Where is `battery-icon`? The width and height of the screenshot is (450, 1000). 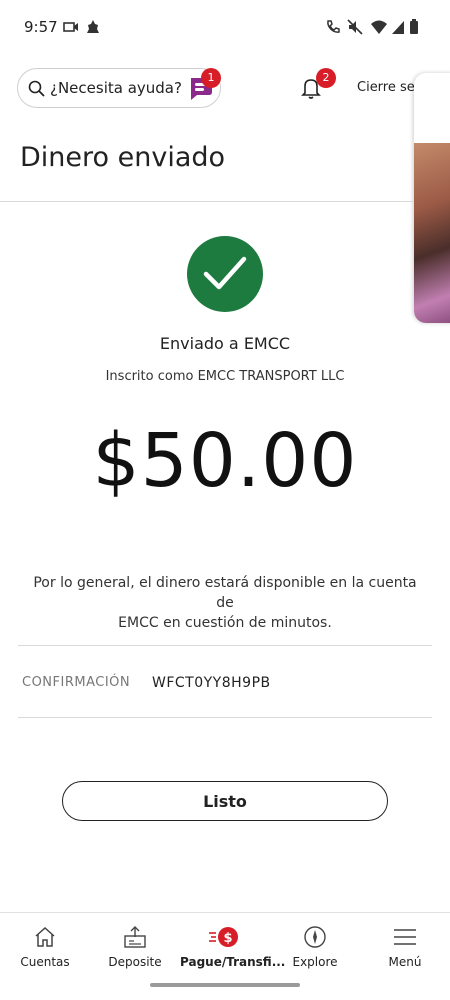
battery-icon is located at coordinates (414, 29).